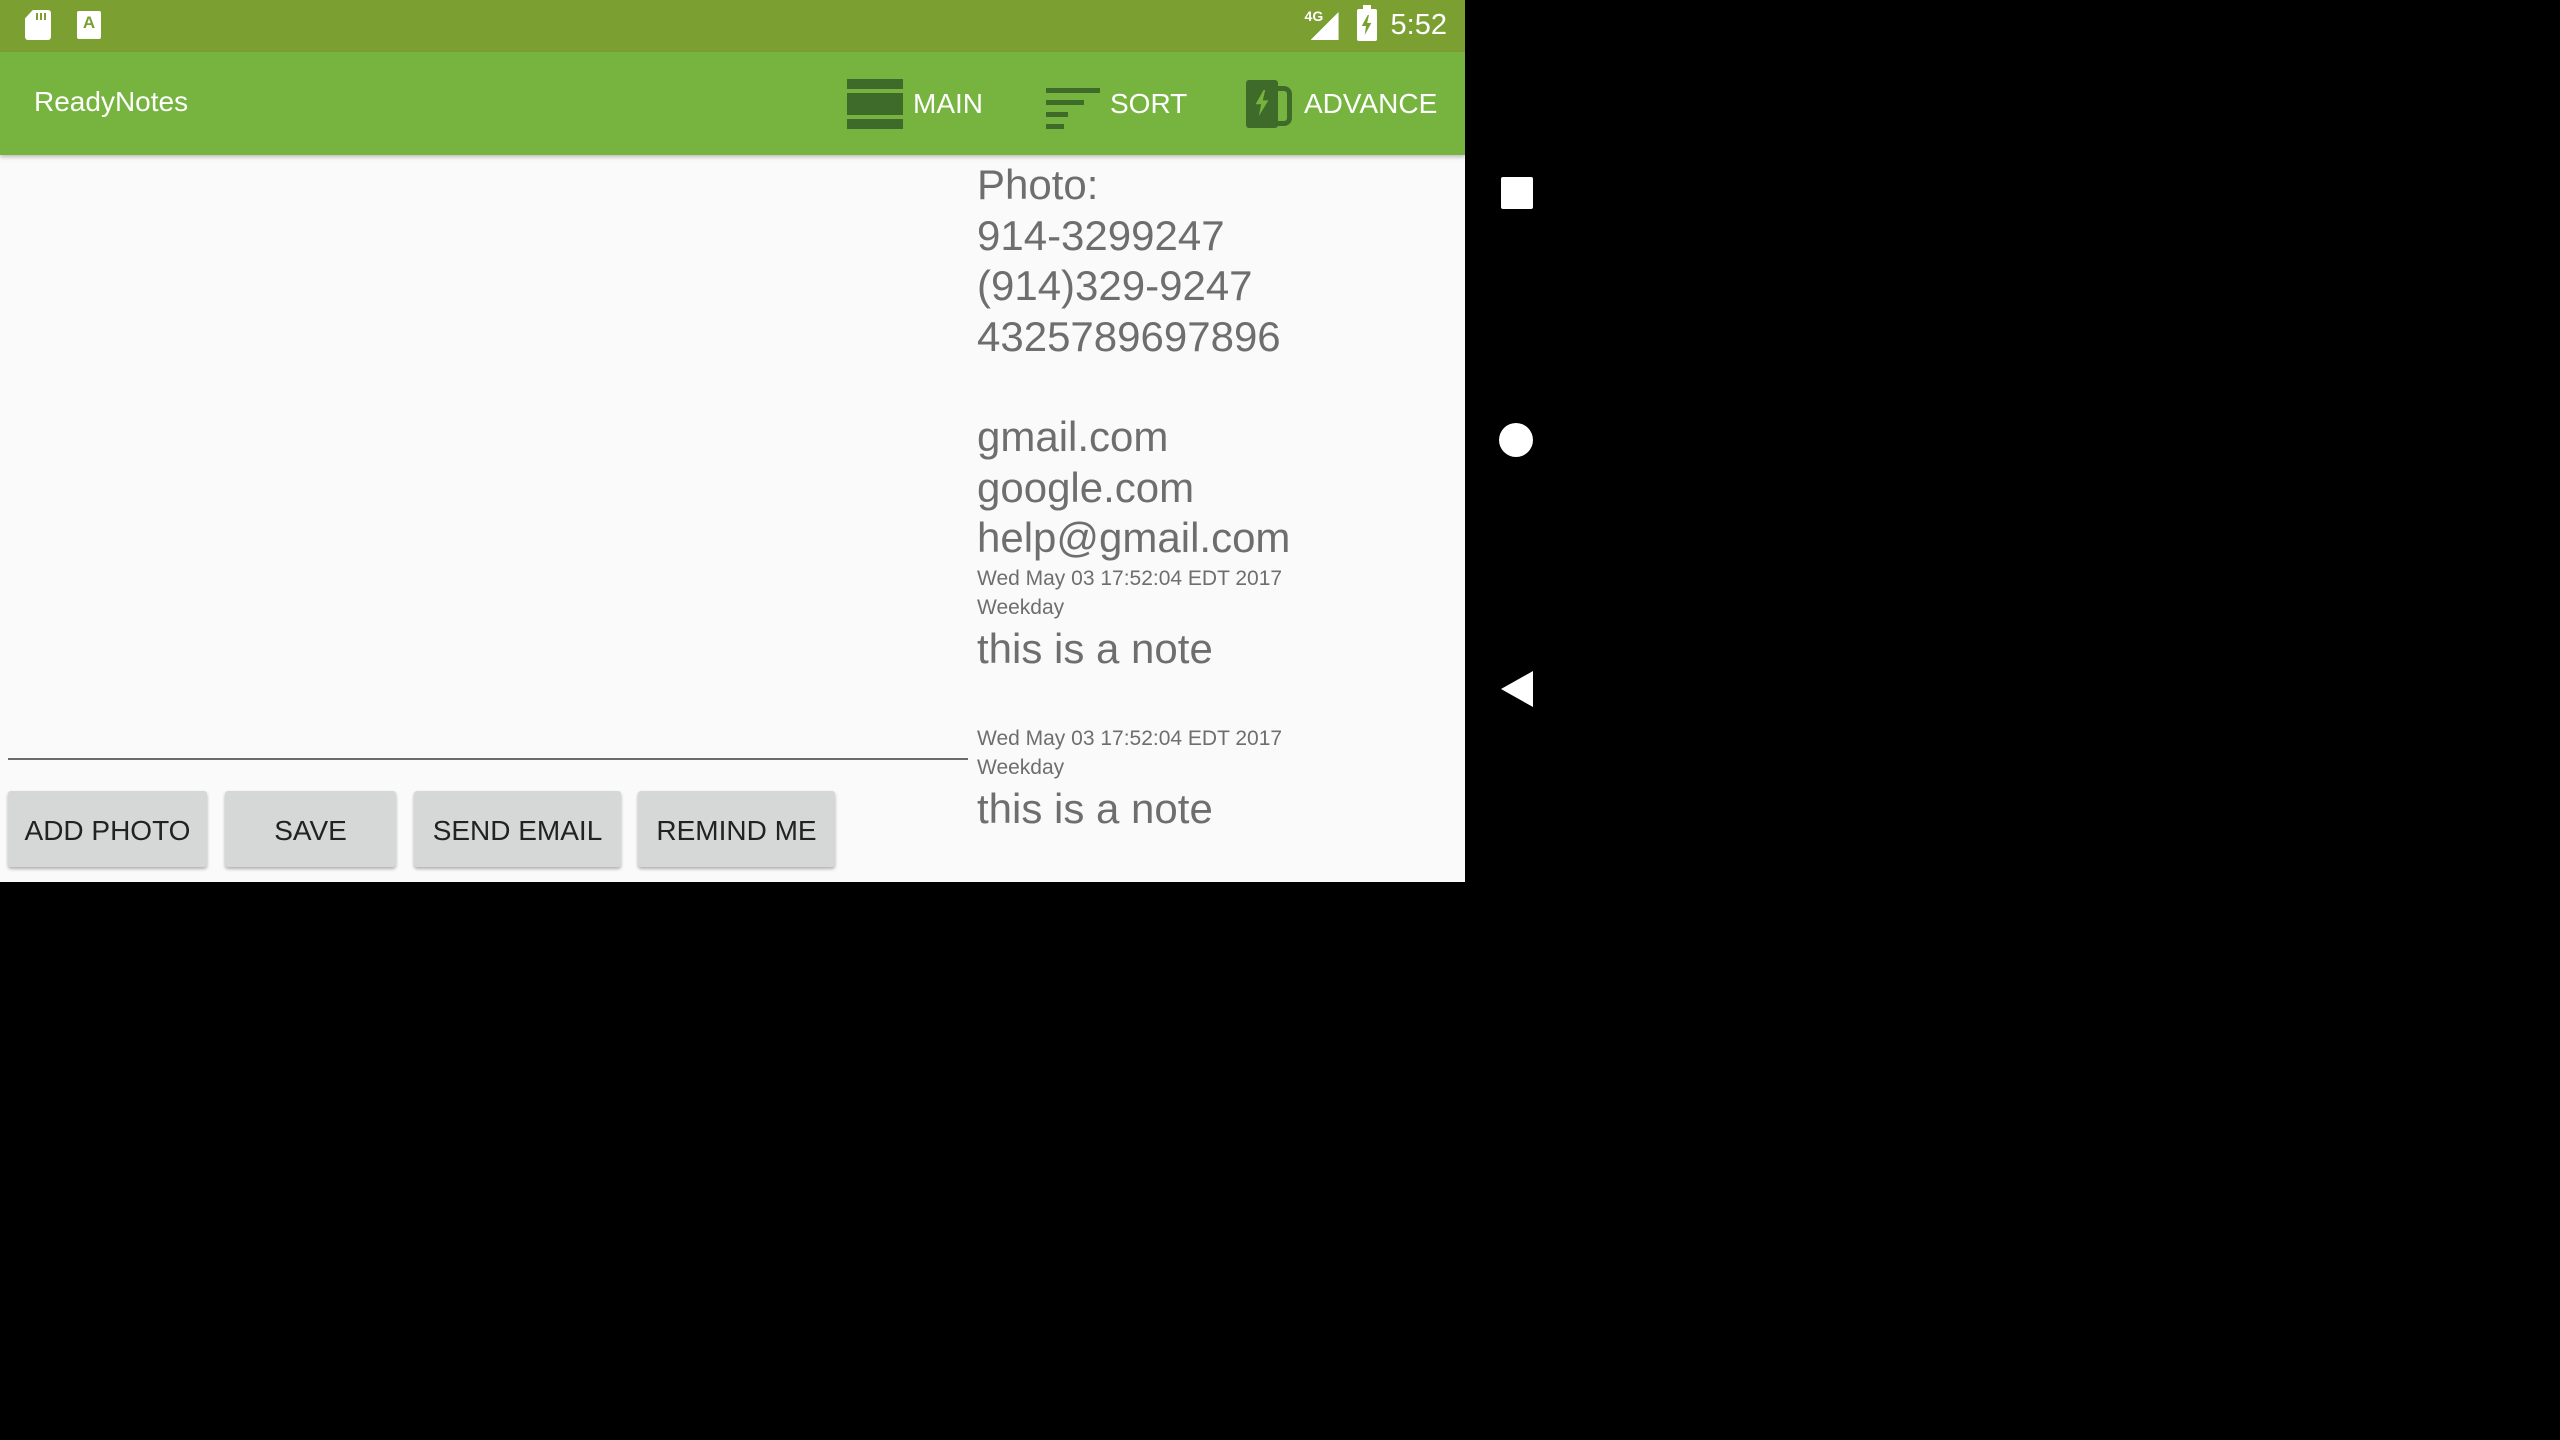  Describe the element at coordinates (1217, 538) in the screenshot. I see `email-link: help@gmail.com` at that location.